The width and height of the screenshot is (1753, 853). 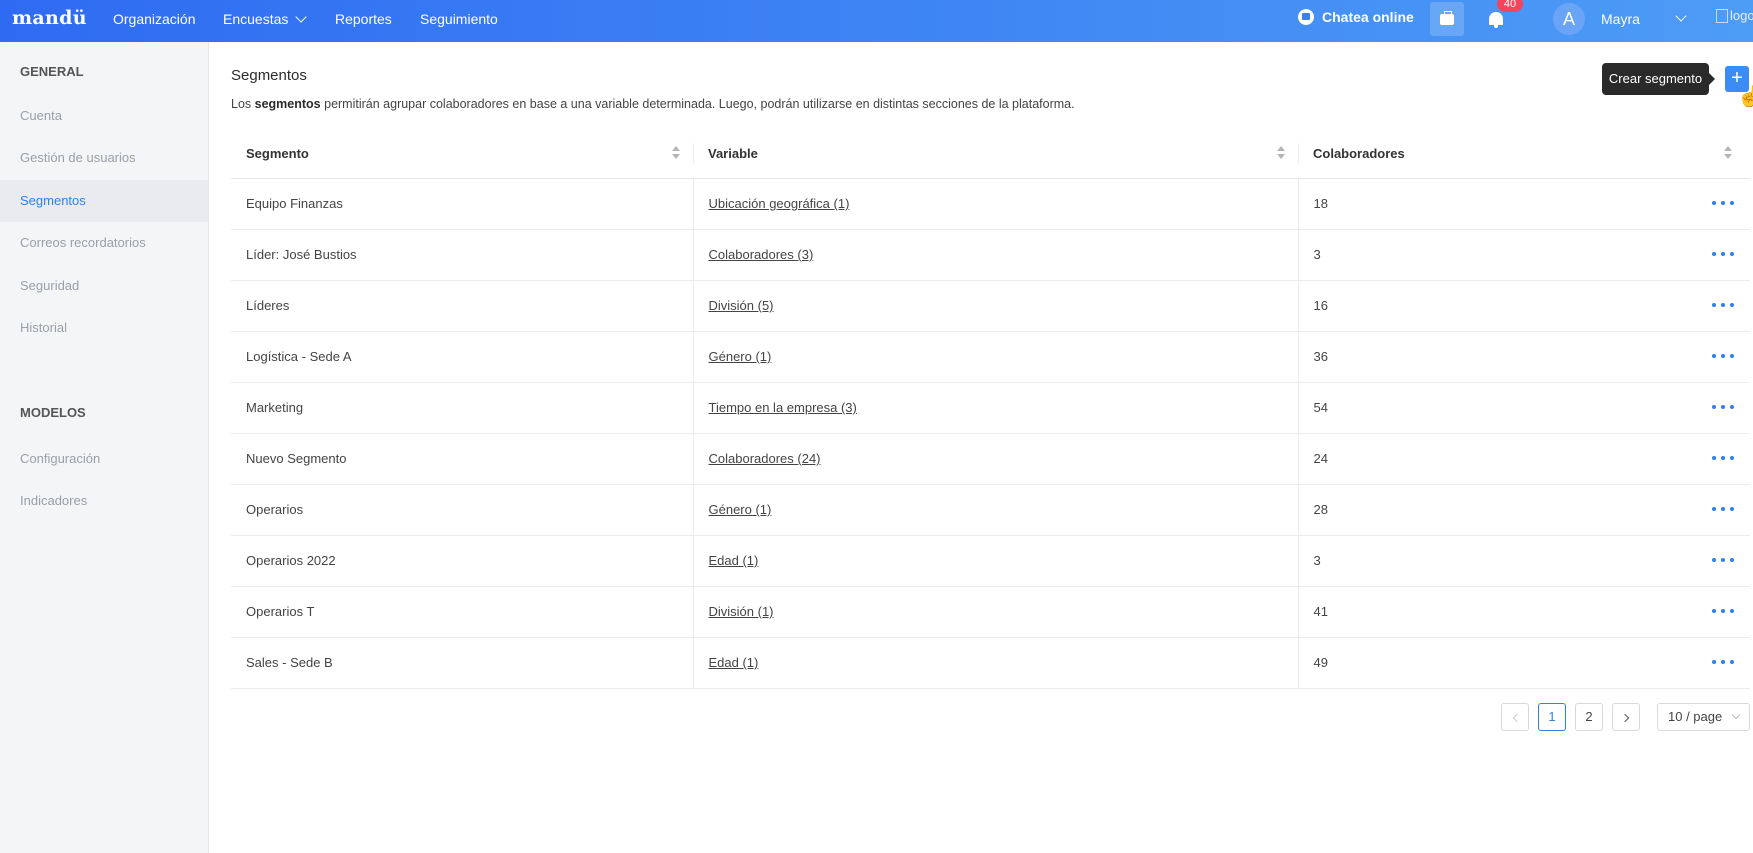 I want to click on segment-name-cell: Logística - Sede A, so click(x=462, y=357).